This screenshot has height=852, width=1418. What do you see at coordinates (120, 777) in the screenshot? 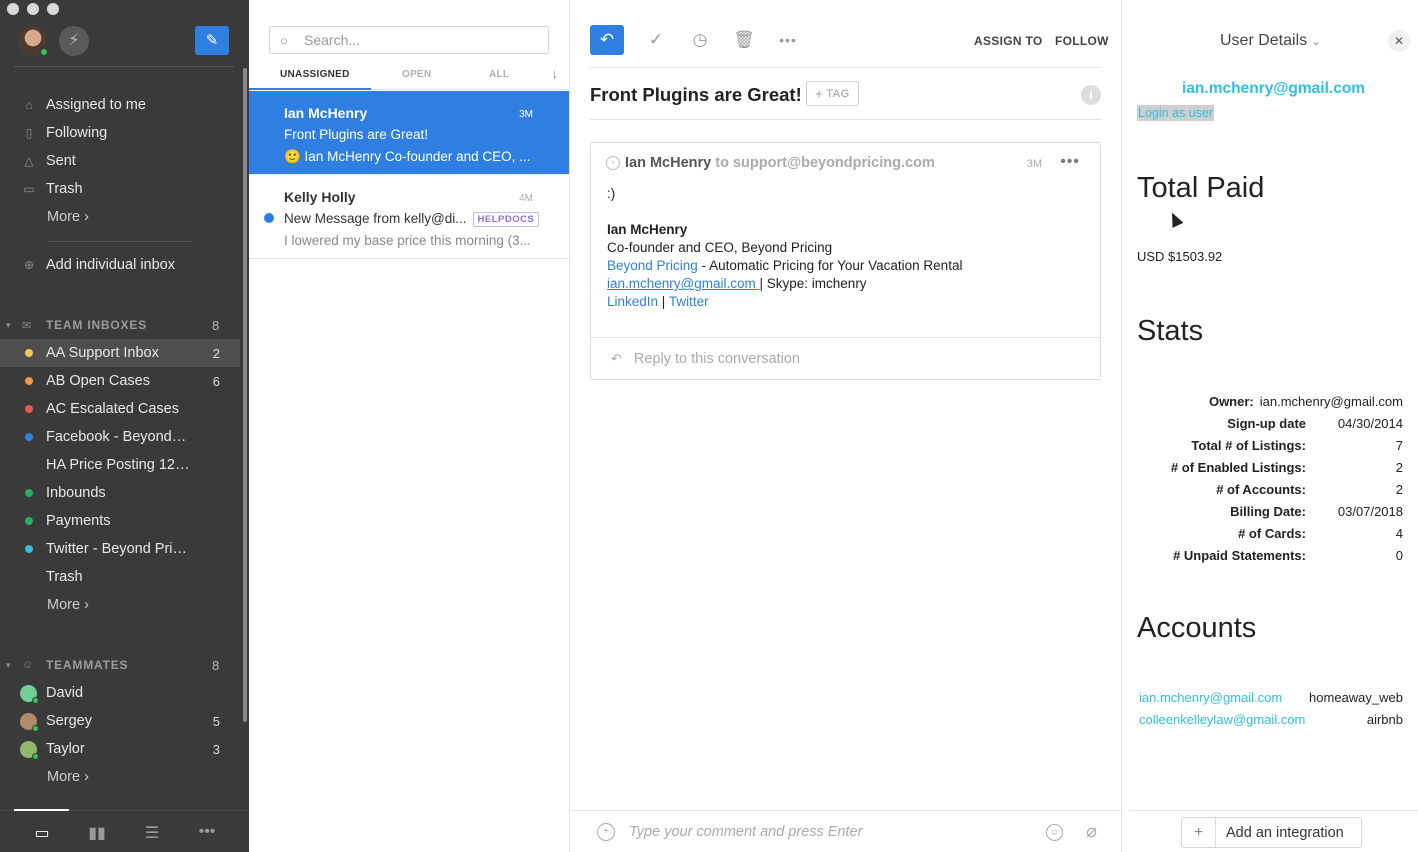
I see `teammates-more-button: More ›` at bounding box center [120, 777].